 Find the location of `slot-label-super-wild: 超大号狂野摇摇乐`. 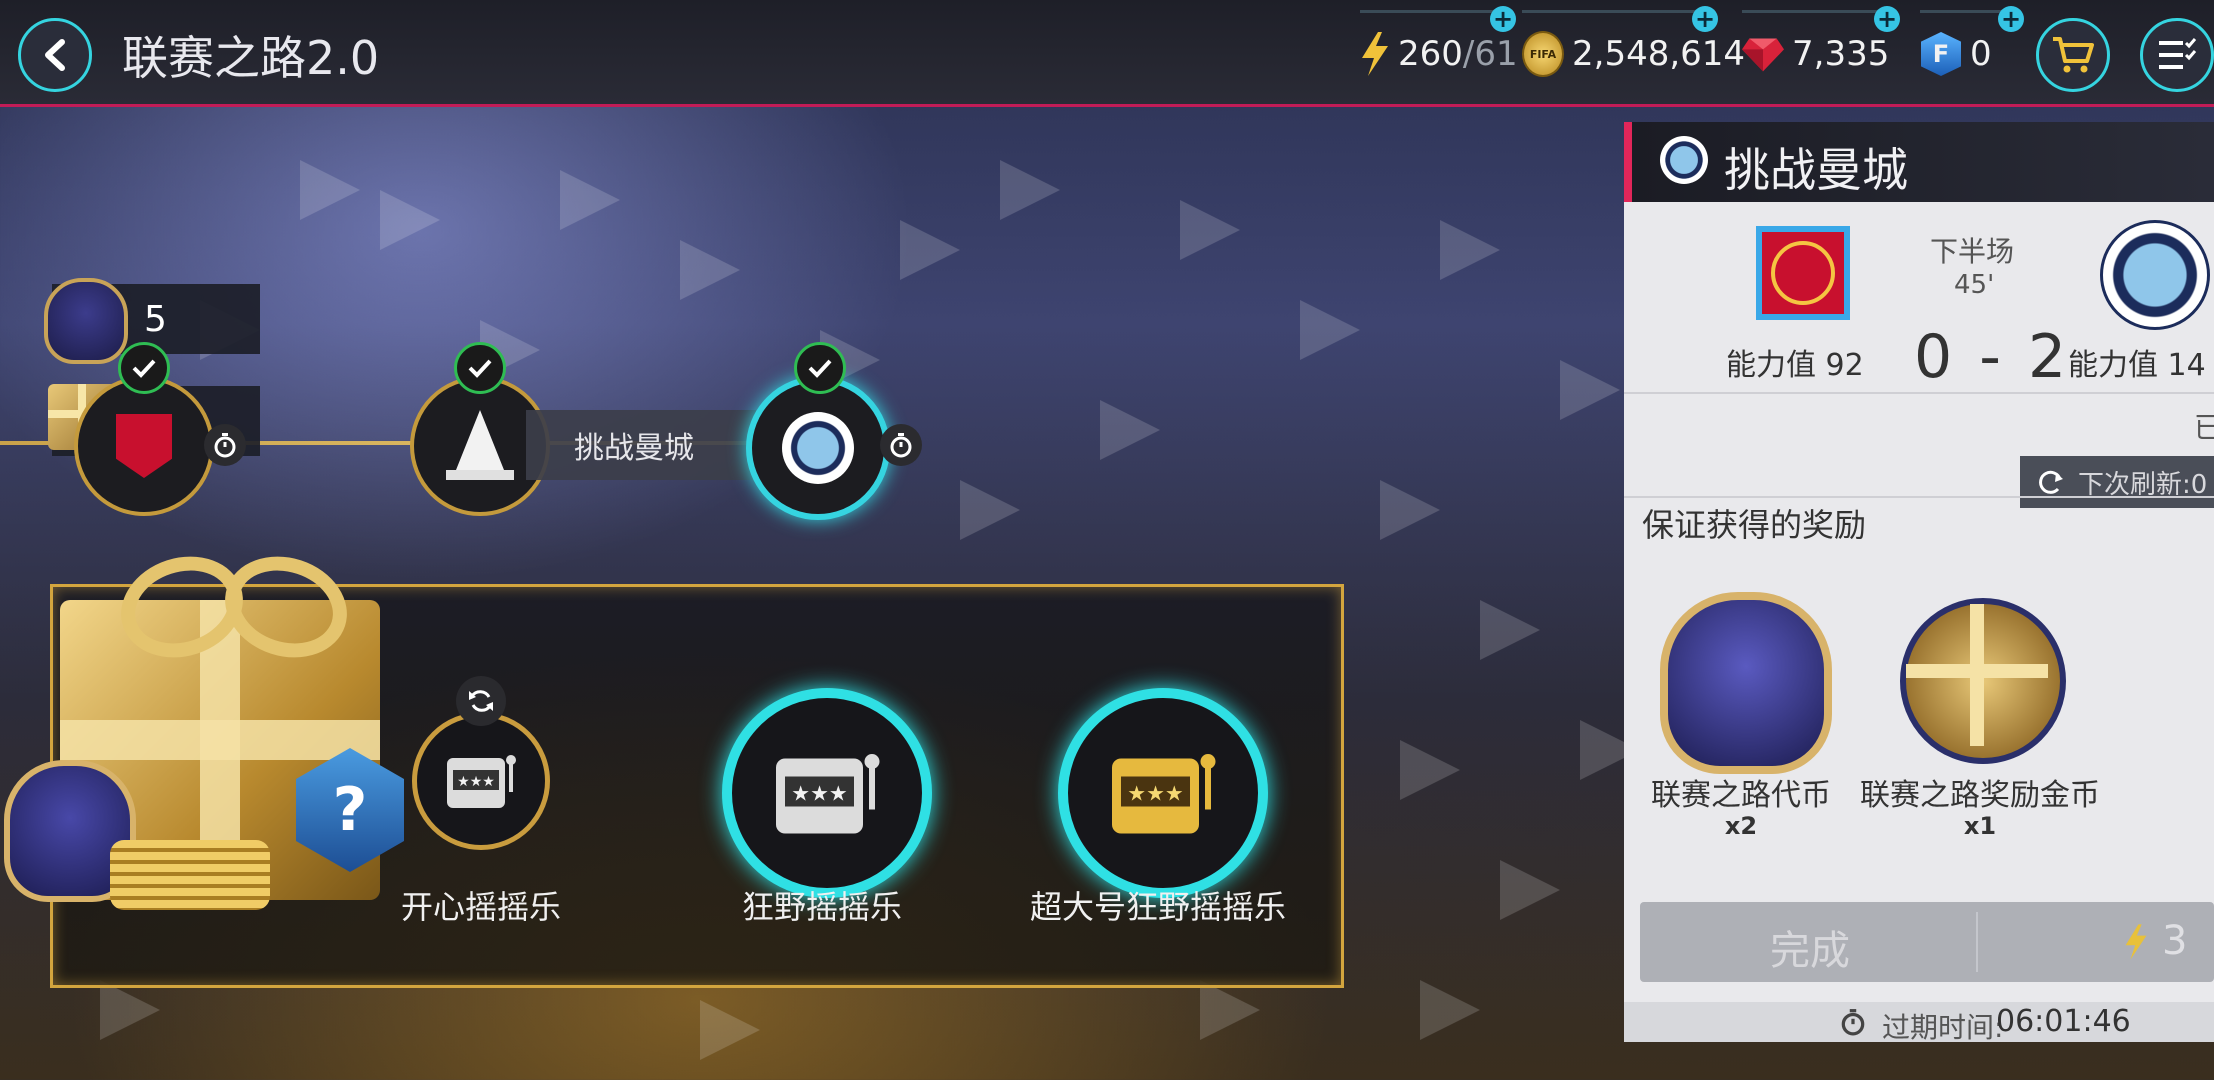

slot-label-super-wild: 超大号狂野摇摇乐 is located at coordinates (1157, 907).